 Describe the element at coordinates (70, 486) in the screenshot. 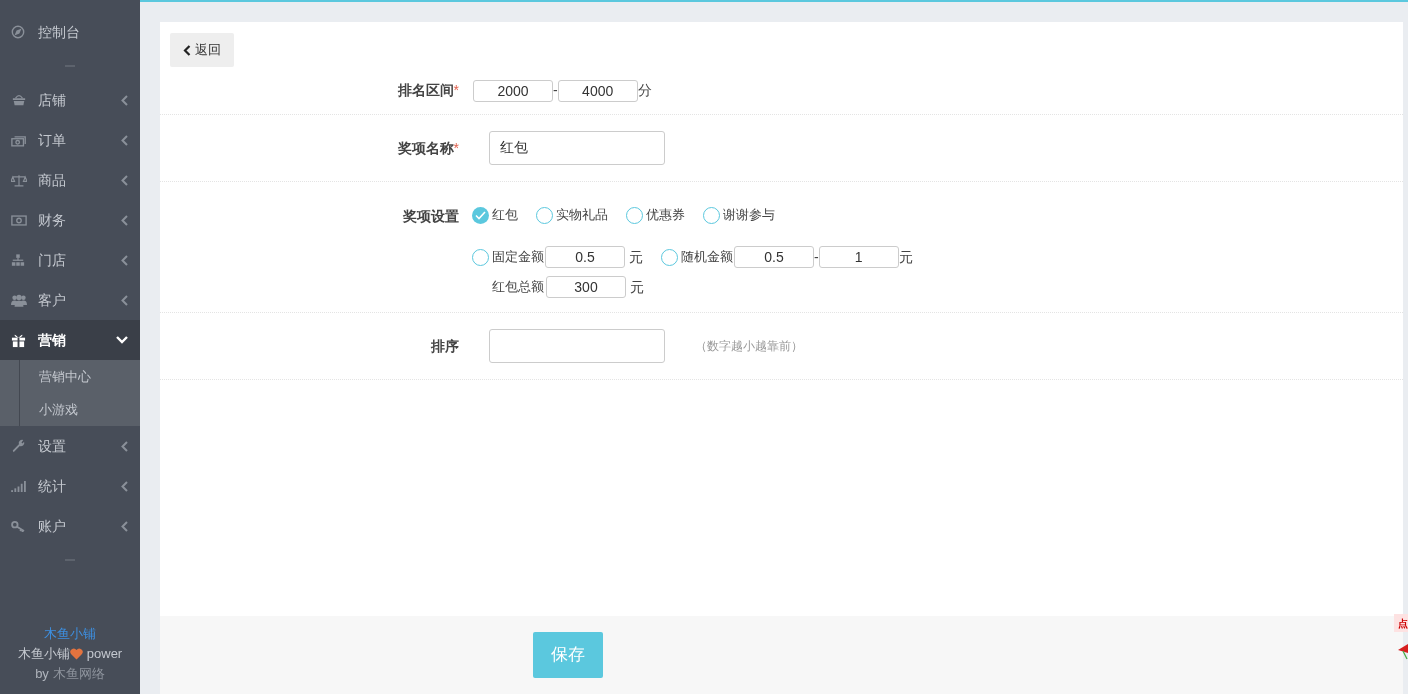

I see `sidebar-item: 统计` at that location.